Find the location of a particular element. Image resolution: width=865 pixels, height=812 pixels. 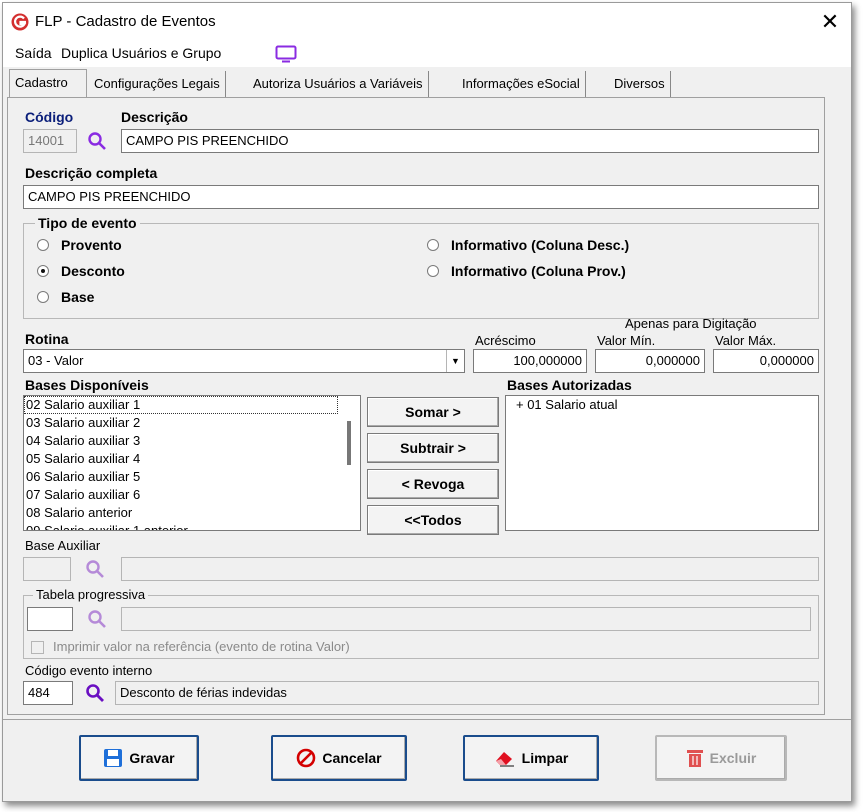

radio-base-label: Base is located at coordinates (78, 297).